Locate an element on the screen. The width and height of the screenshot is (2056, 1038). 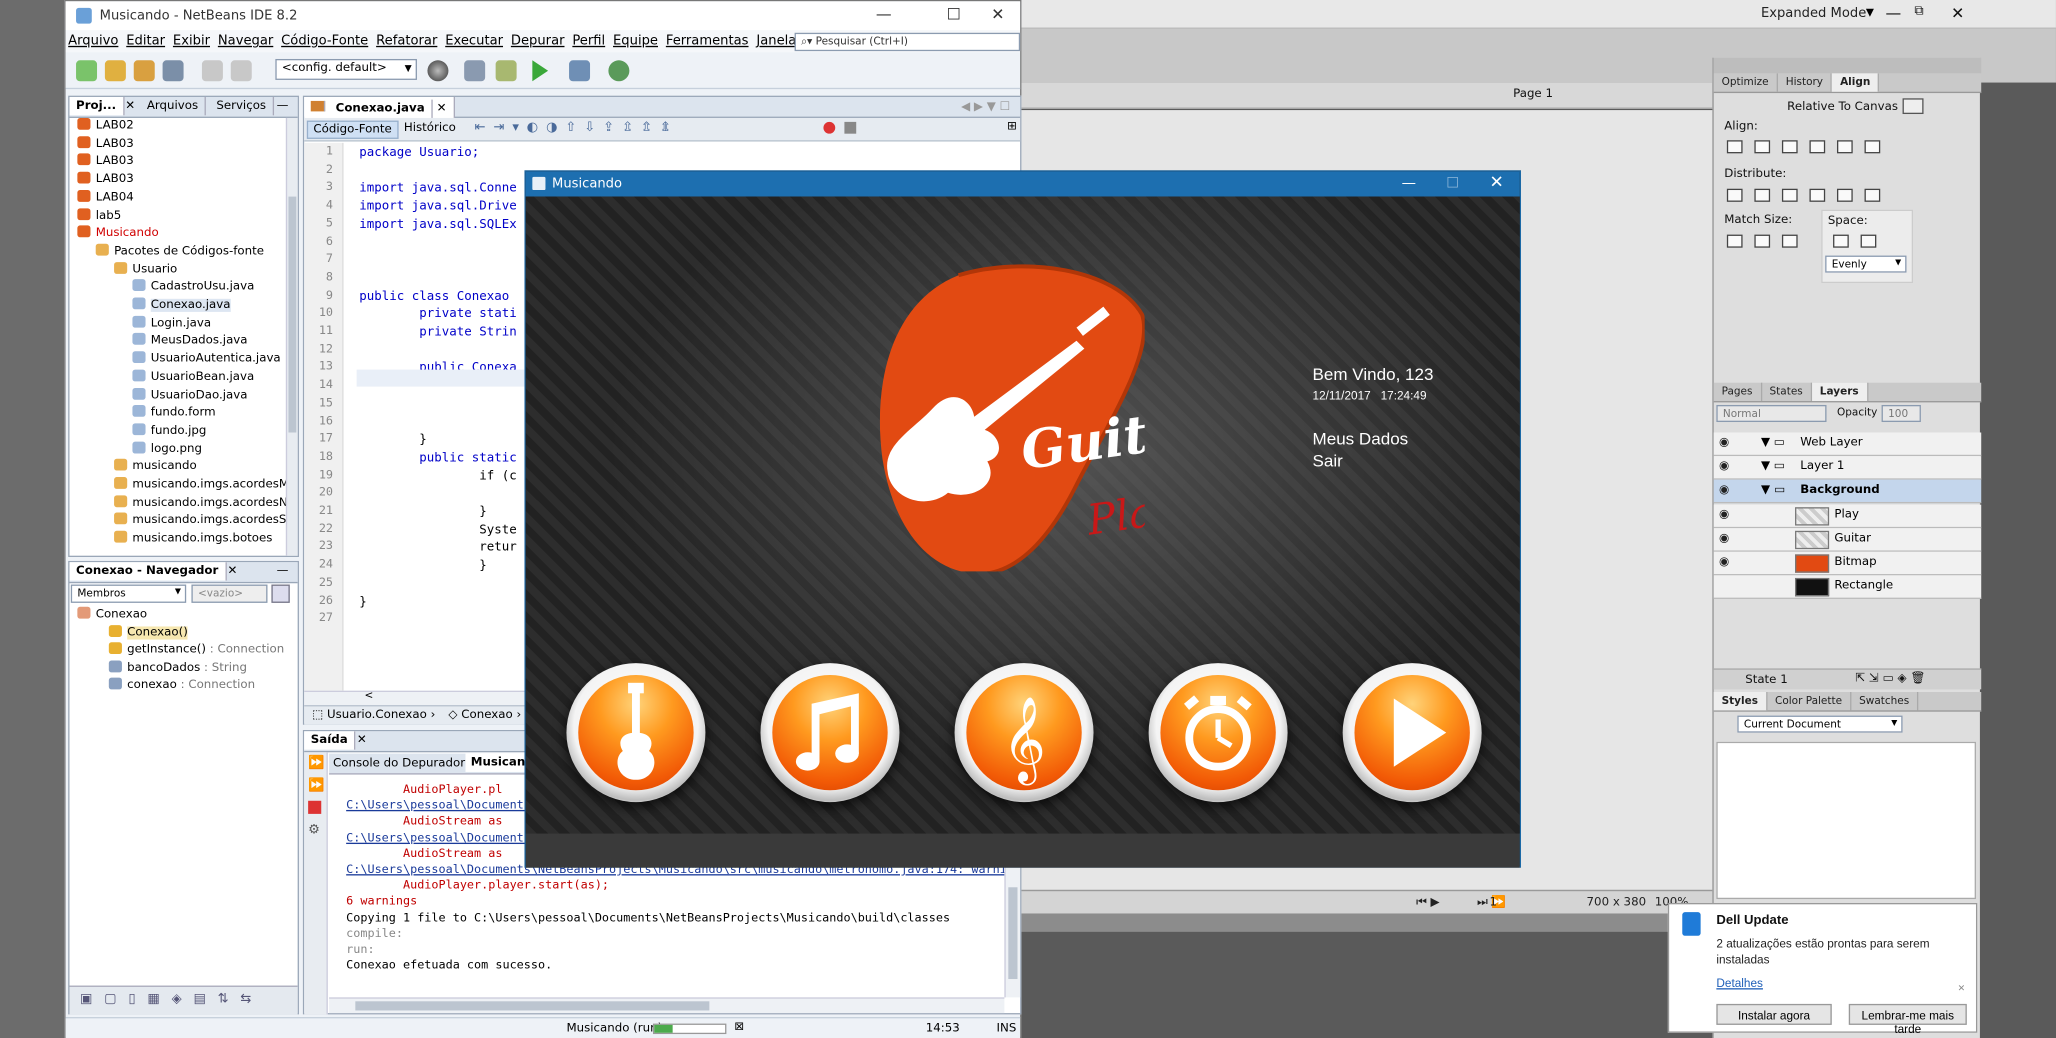
layer-row: ◉ Guitar is located at coordinates (1847, 539).